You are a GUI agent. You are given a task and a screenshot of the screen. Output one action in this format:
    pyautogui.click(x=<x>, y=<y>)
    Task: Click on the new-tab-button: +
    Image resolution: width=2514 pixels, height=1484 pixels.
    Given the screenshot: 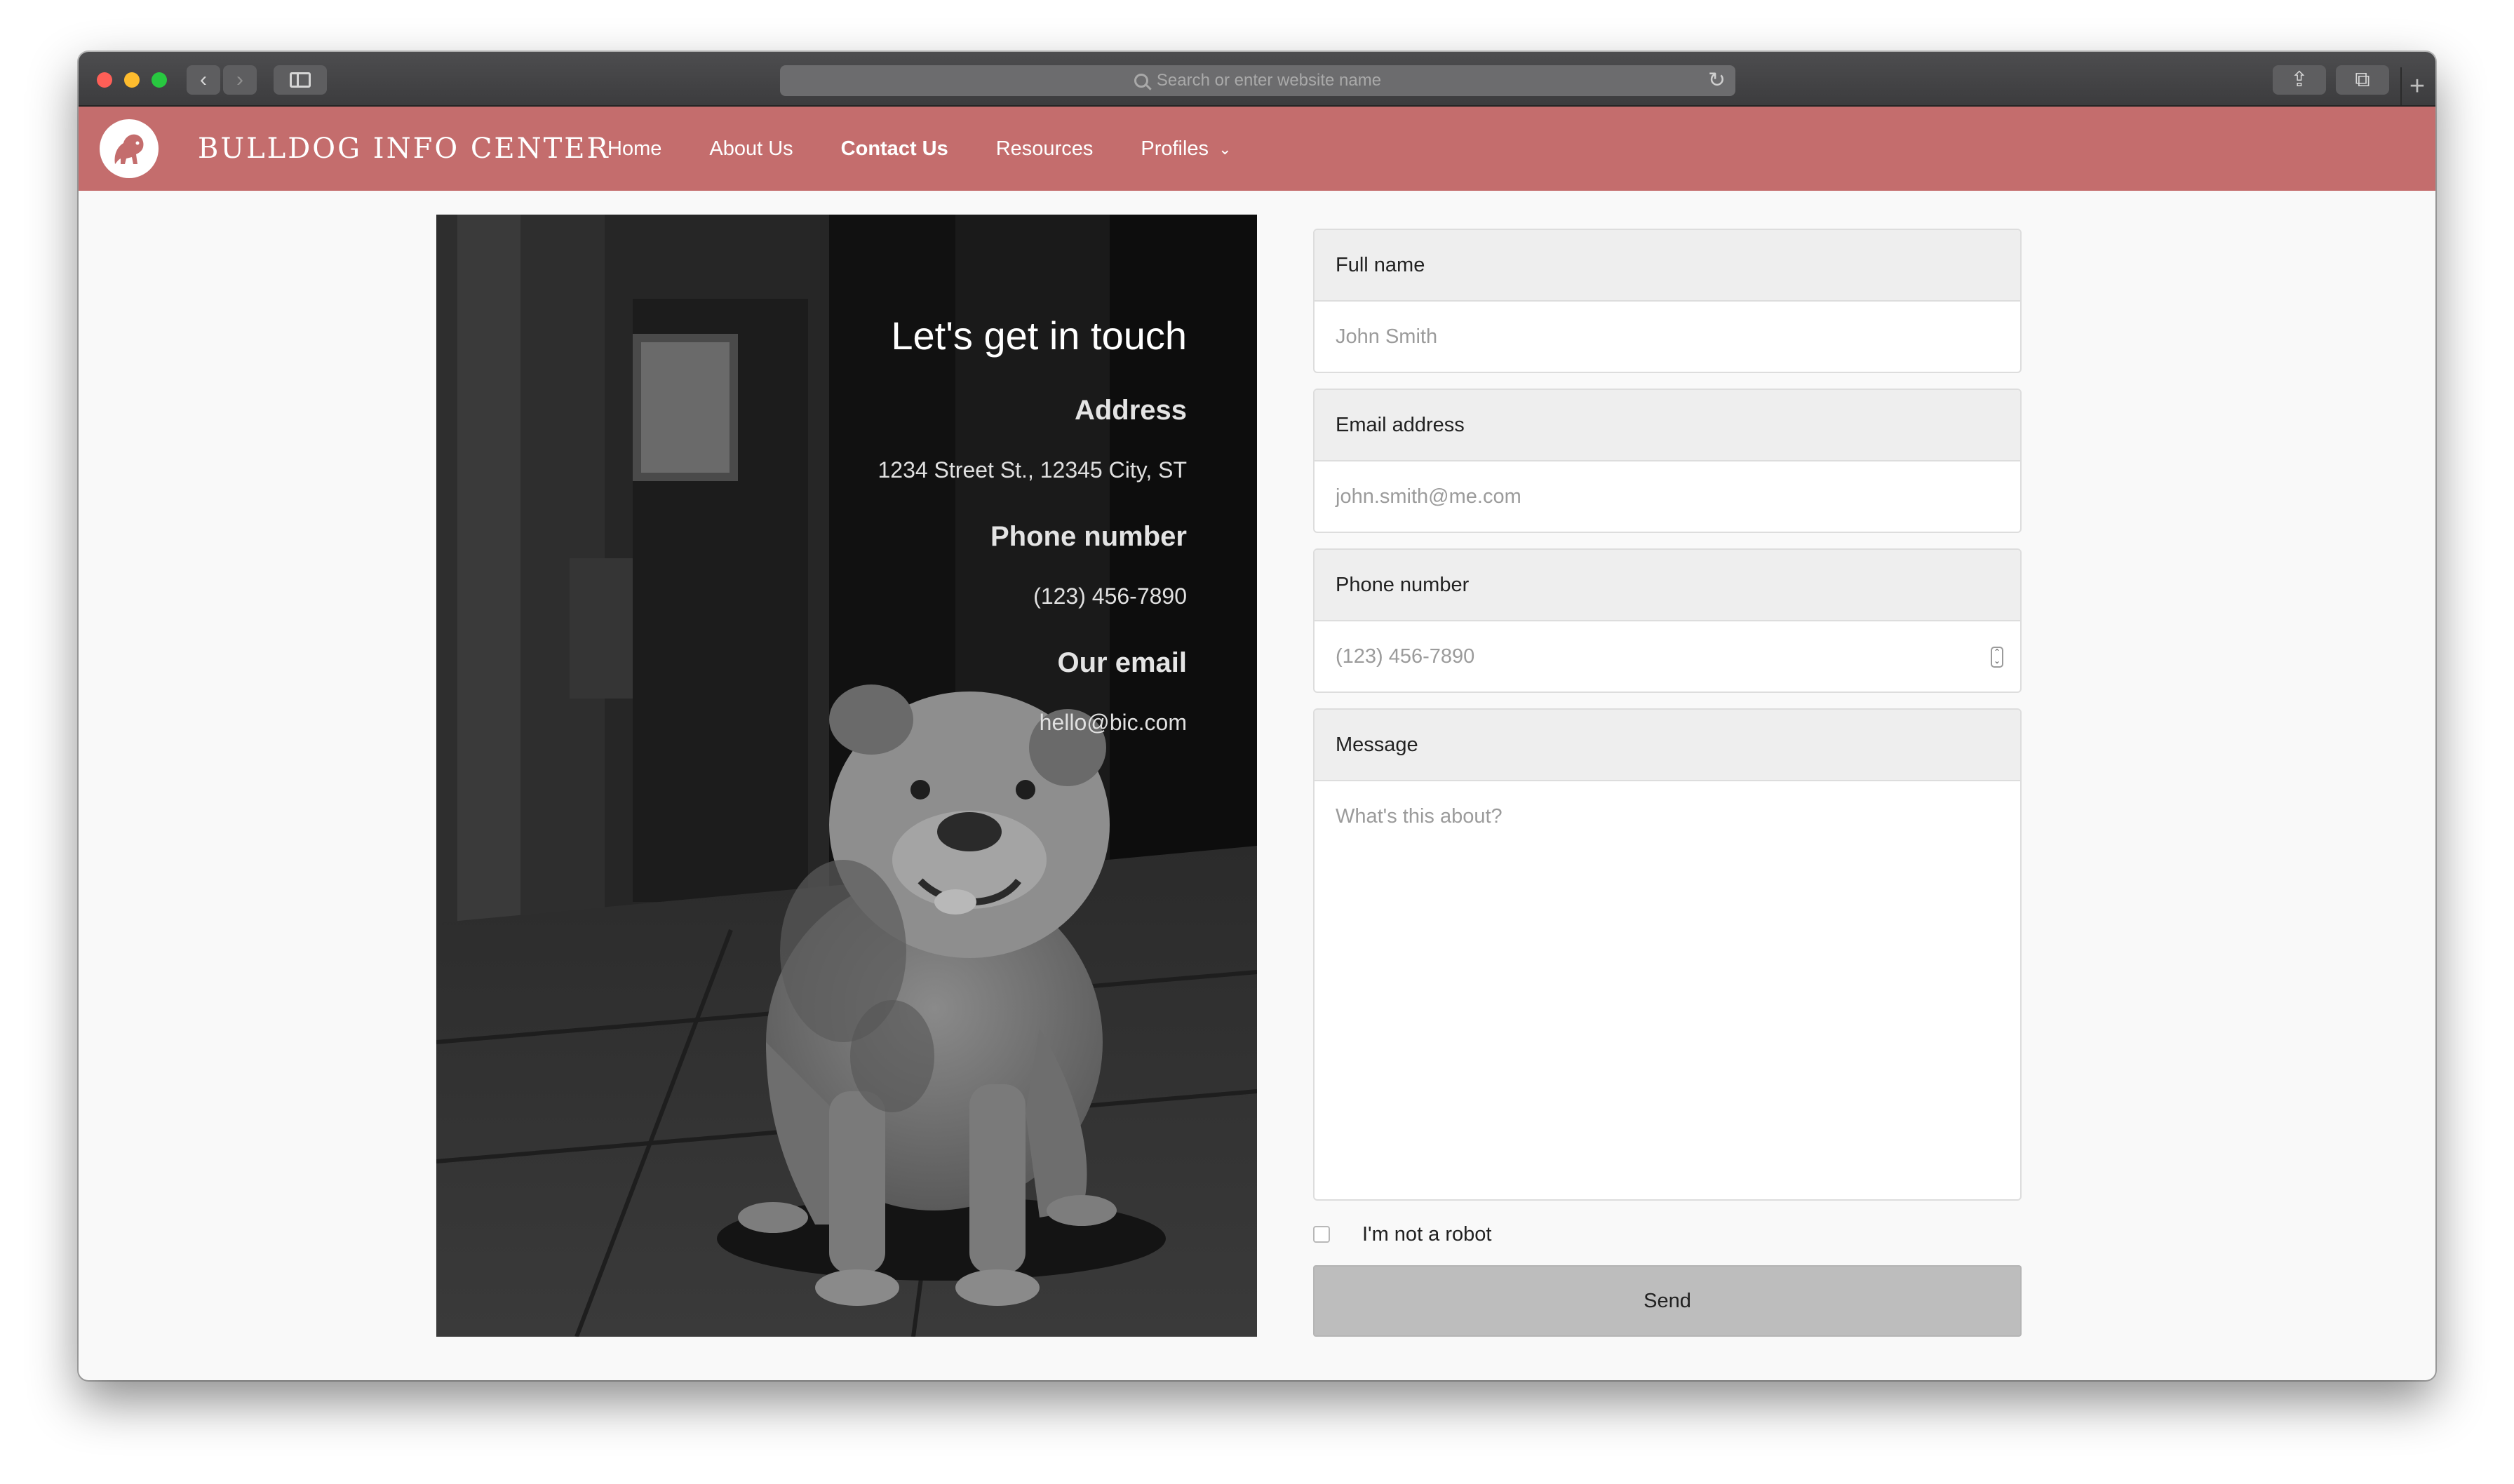 What is the action you would take?
    pyautogui.click(x=2417, y=86)
    